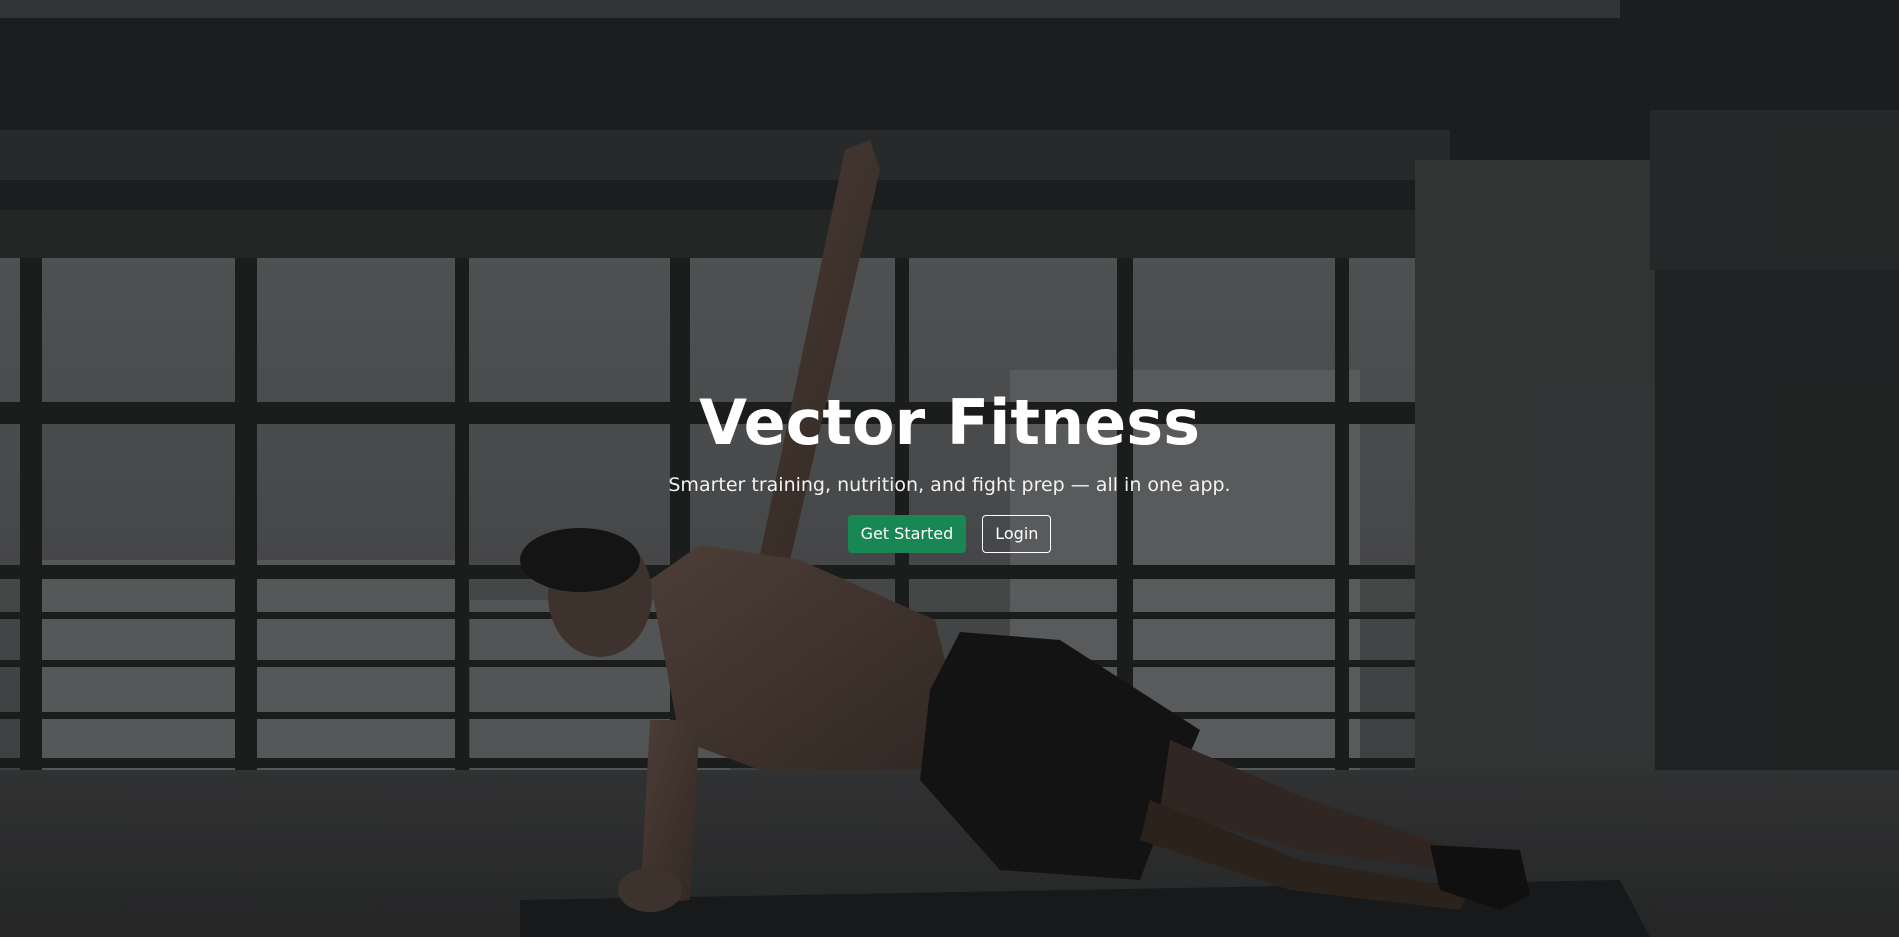  I want to click on hero-actions: Get Started Login, so click(949, 534).